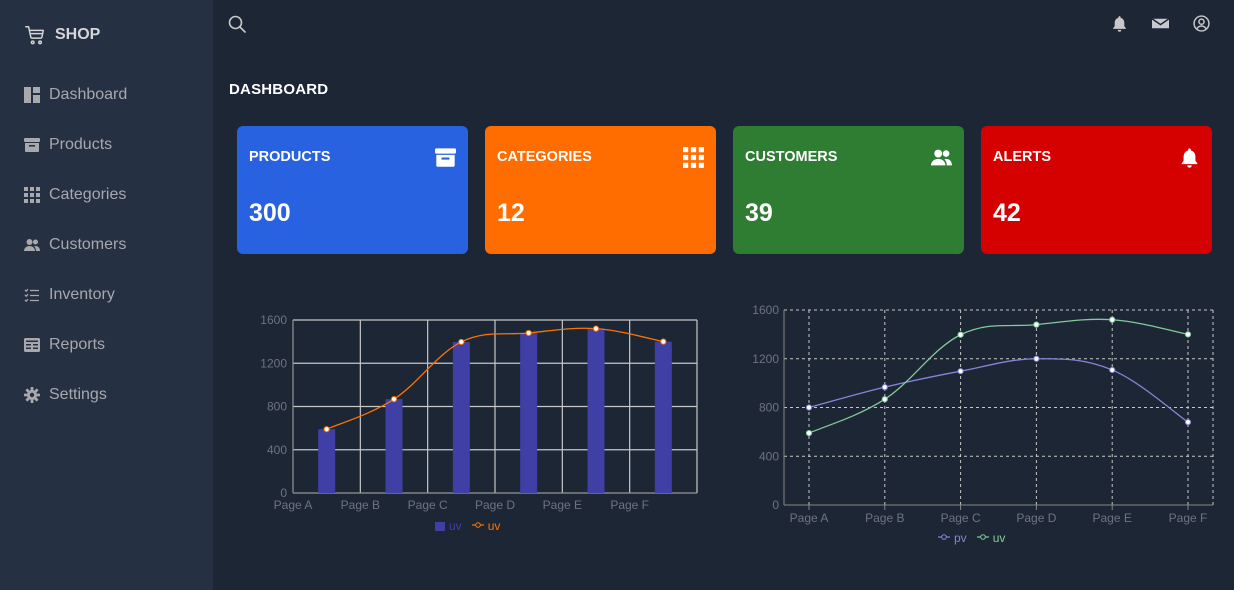  I want to click on card-value: 12, so click(511, 213).